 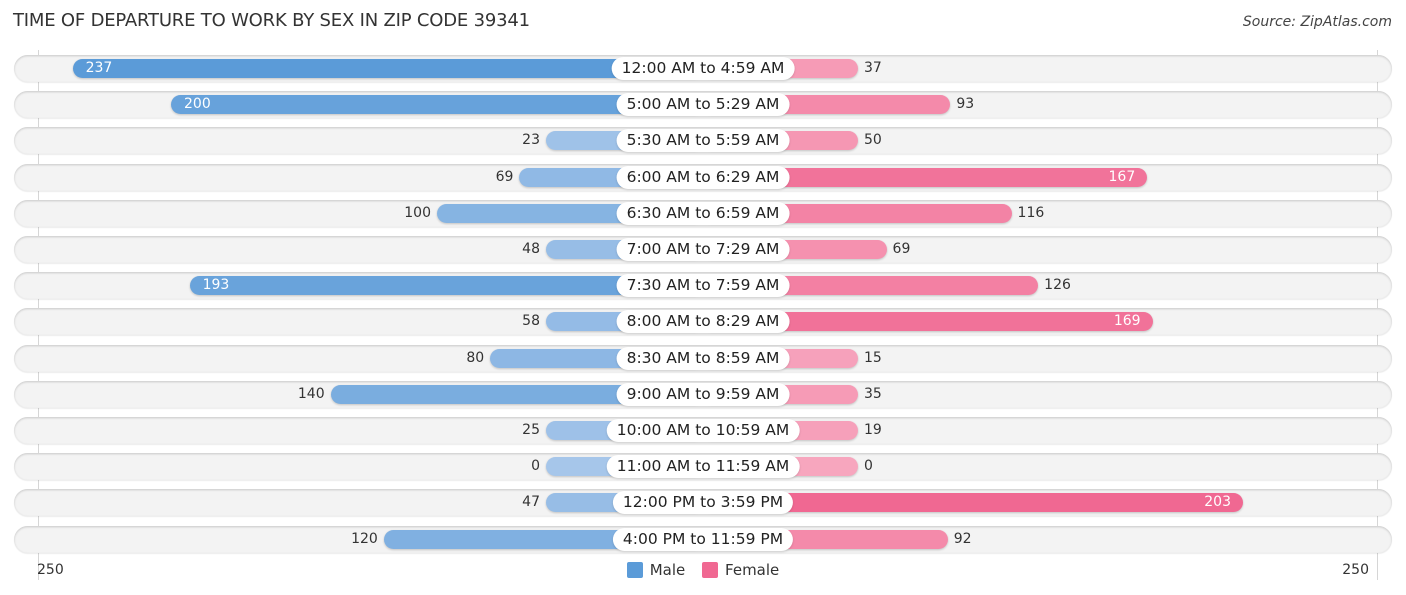 What do you see at coordinates (667, 570) in the screenshot?
I see `legend-label-male: Male` at bounding box center [667, 570].